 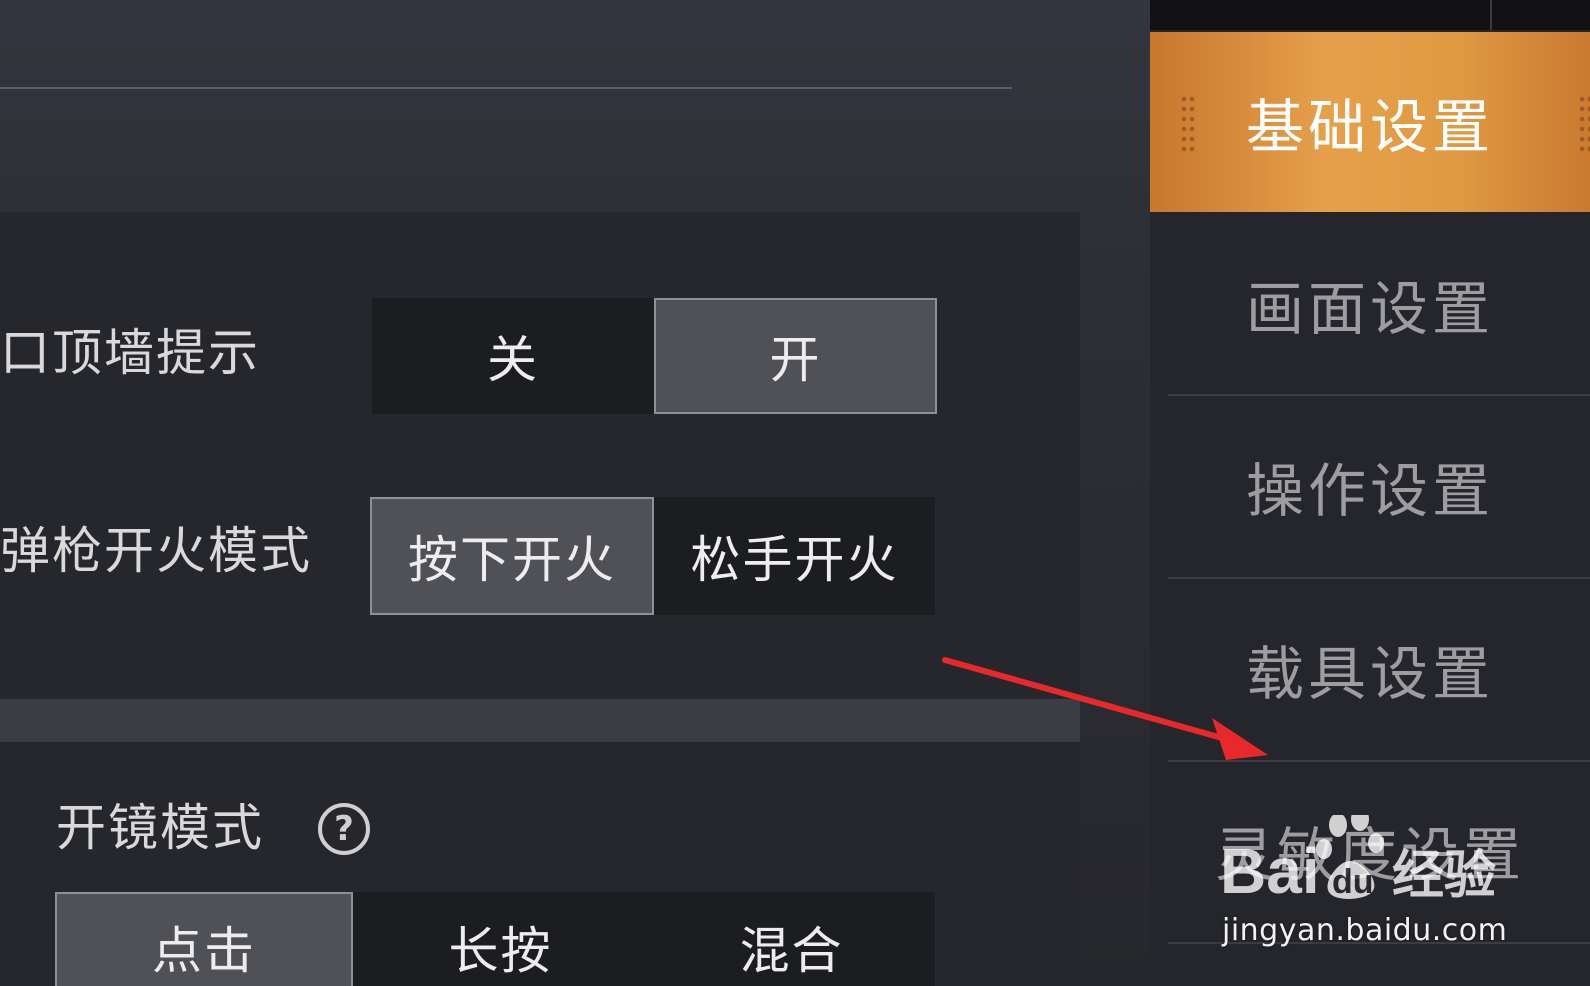 I want to click on top-divider, so click(x=506, y=88).